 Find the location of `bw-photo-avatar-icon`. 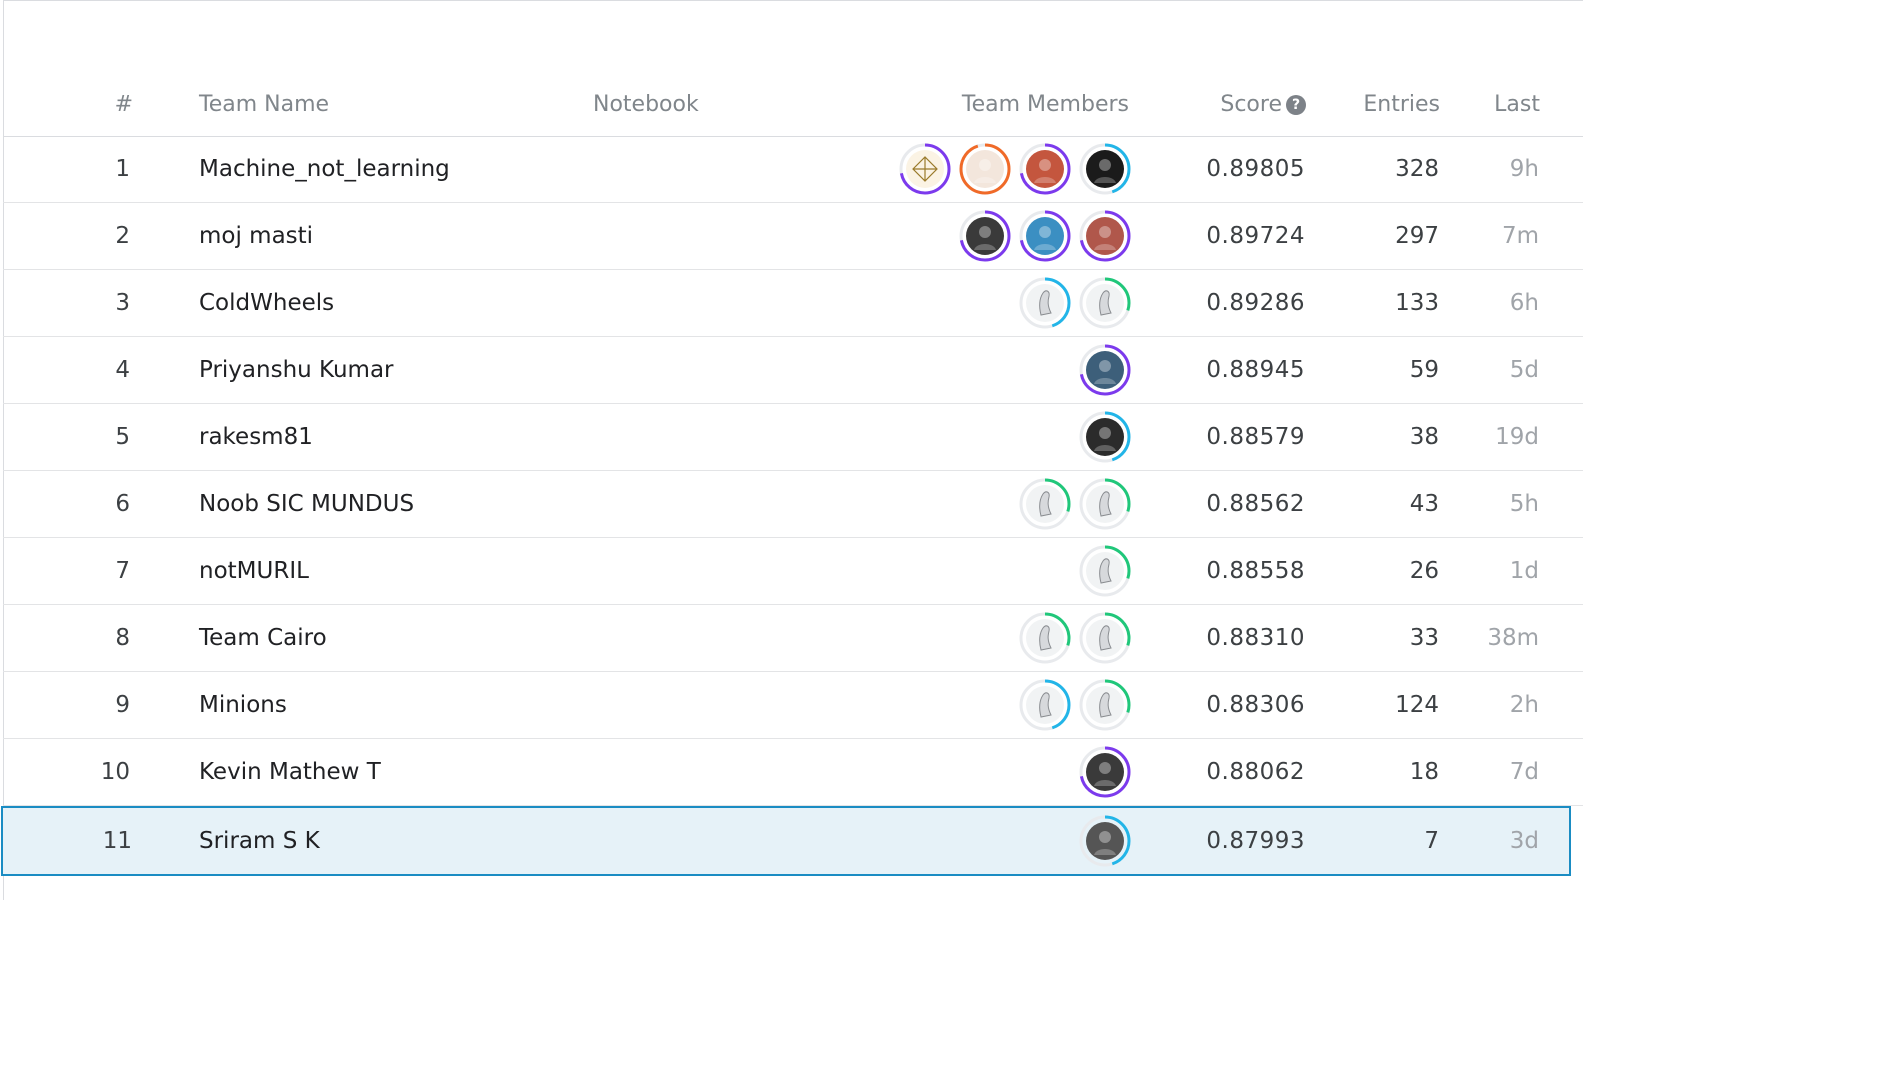

bw-photo-avatar-icon is located at coordinates (1105, 841).